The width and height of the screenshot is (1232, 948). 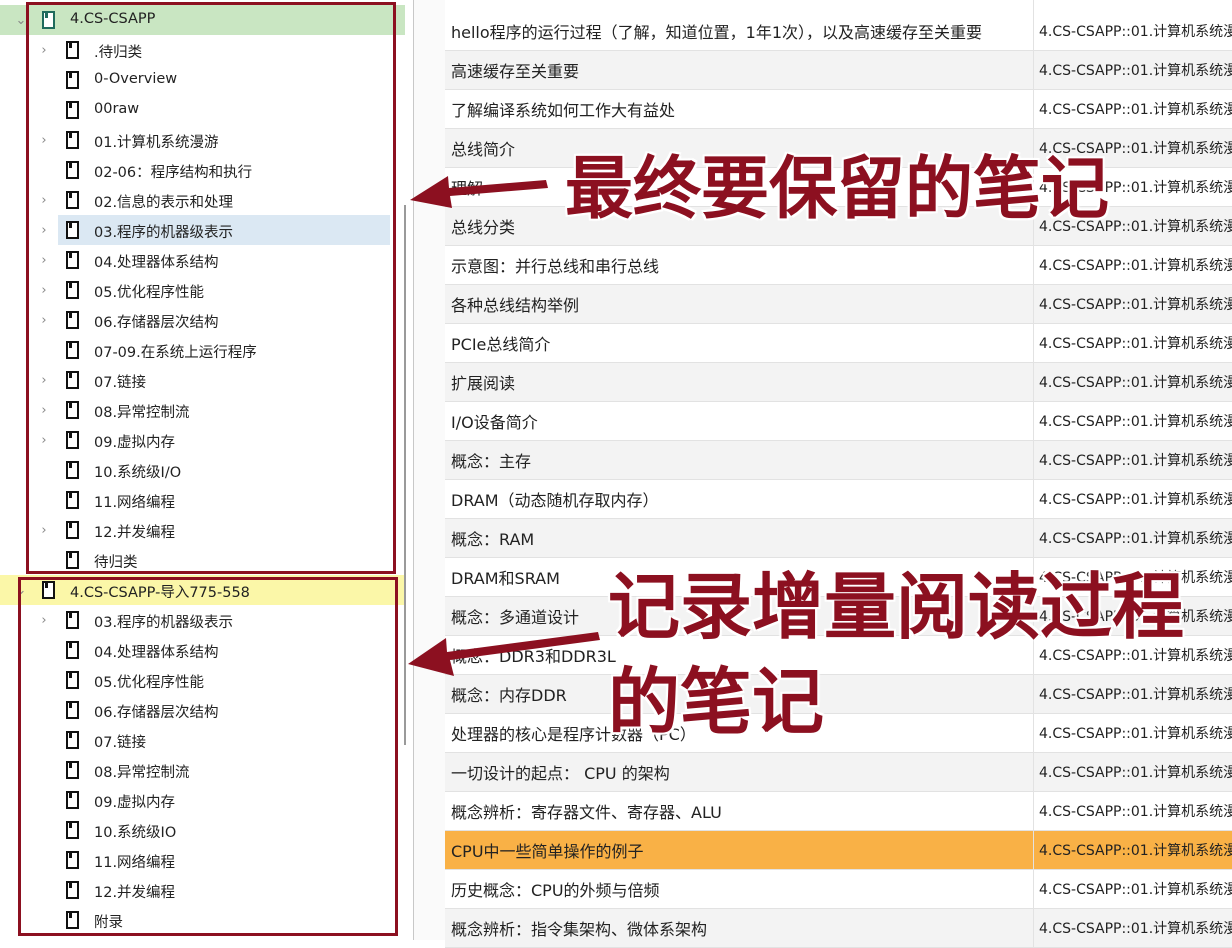 What do you see at coordinates (202, 920) in the screenshot?
I see `tree-item: 附录` at bounding box center [202, 920].